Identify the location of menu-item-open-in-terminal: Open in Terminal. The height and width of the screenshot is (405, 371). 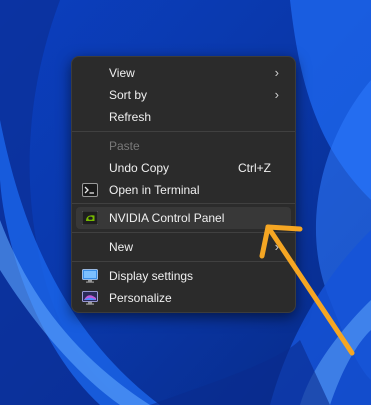
(183, 190).